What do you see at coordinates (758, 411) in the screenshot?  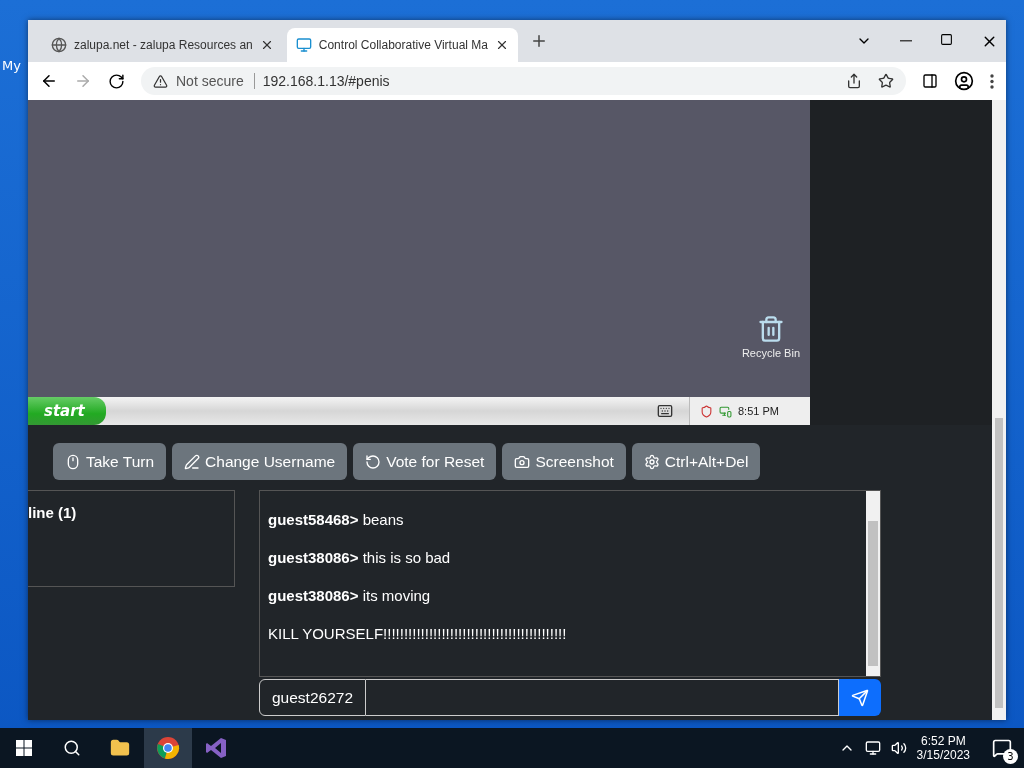 I see `vm-clock: 8:51 PM` at bounding box center [758, 411].